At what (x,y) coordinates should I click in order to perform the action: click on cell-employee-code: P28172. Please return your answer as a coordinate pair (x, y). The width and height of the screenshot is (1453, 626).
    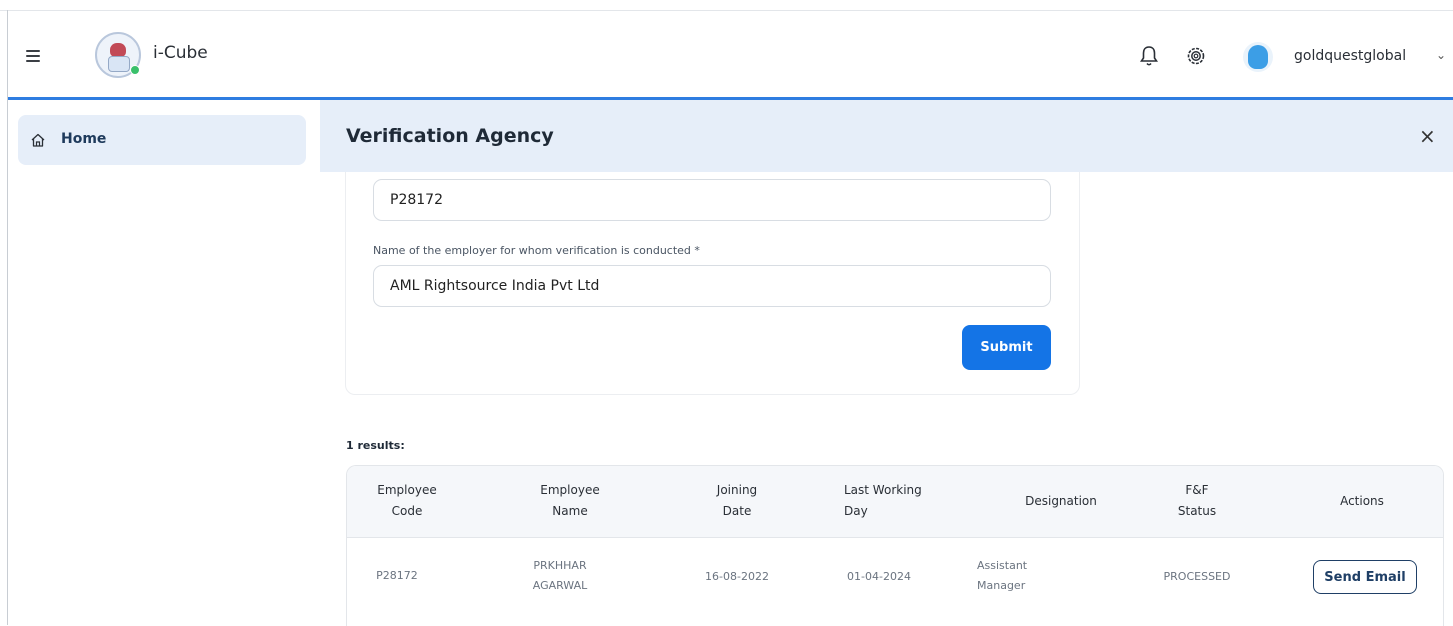
    Looking at the image, I should click on (397, 575).